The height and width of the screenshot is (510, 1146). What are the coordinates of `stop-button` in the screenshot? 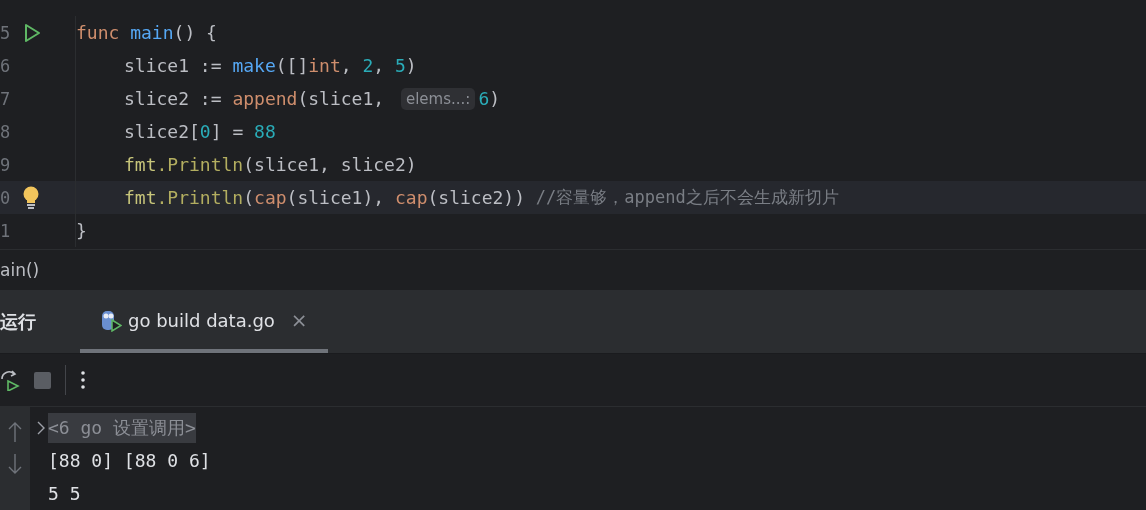 It's located at (42, 380).